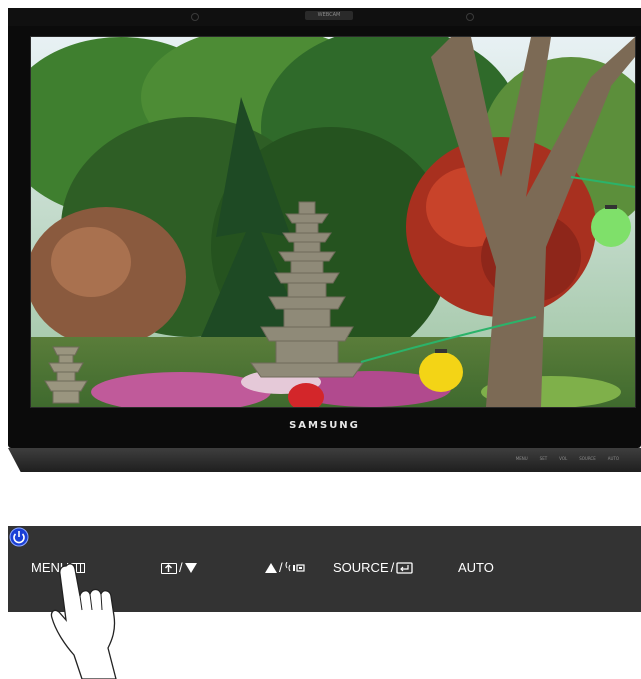 The height and width of the screenshot is (679, 641). What do you see at coordinates (543, 458) in the screenshot?
I see `base-label-set: SET` at bounding box center [543, 458].